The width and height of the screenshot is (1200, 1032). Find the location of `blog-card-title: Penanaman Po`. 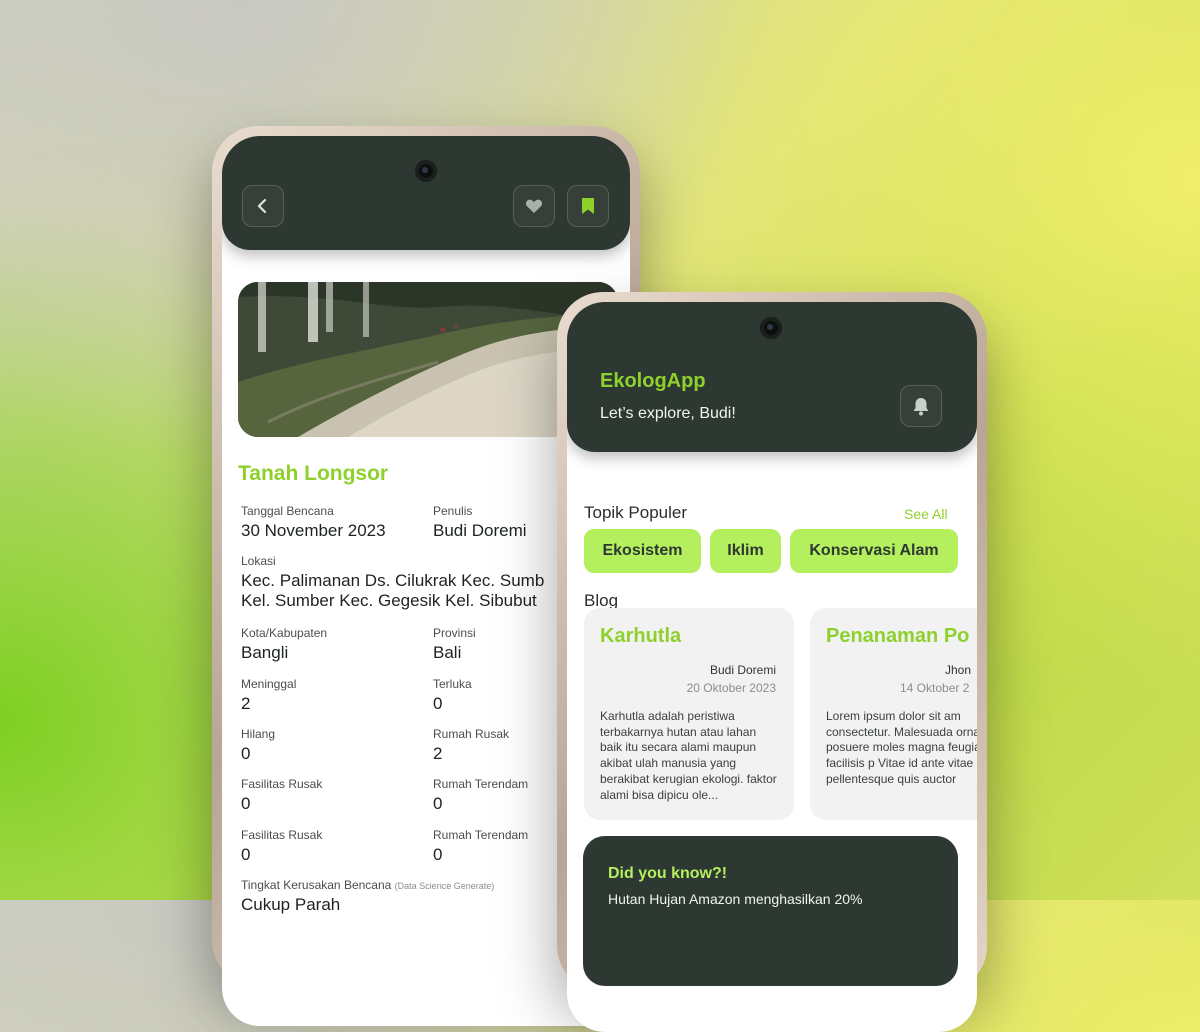

blog-card-title: Penanaman Po is located at coordinates (898, 636).